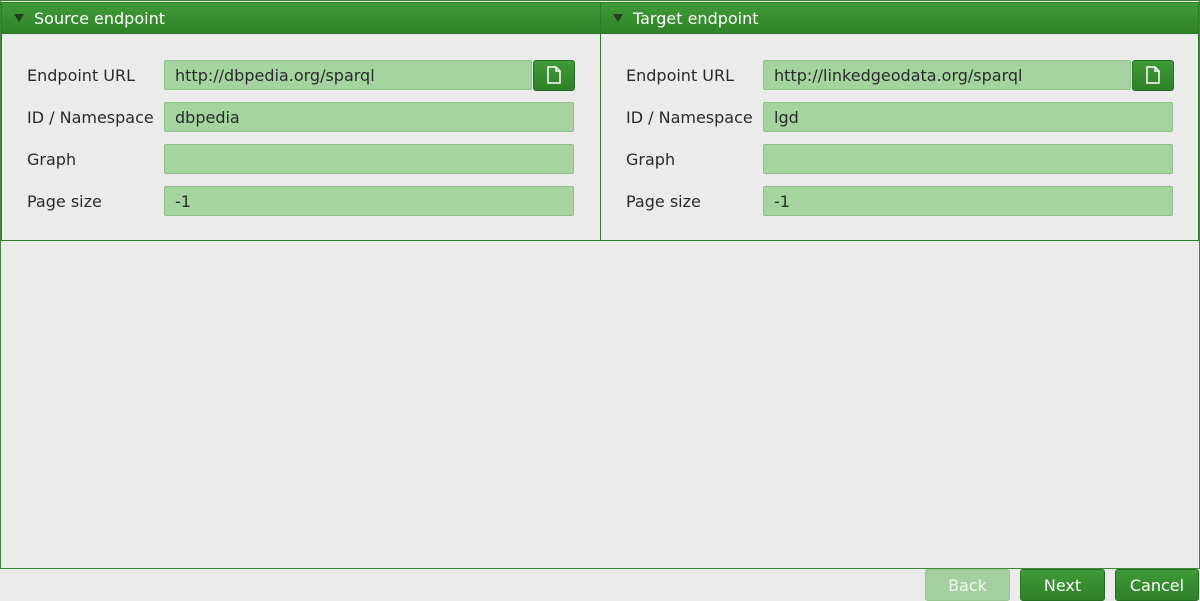 The height and width of the screenshot is (601, 1200). Describe the element at coordinates (899, 18) in the screenshot. I see `target-endpoint-header: Target endpoint` at that location.